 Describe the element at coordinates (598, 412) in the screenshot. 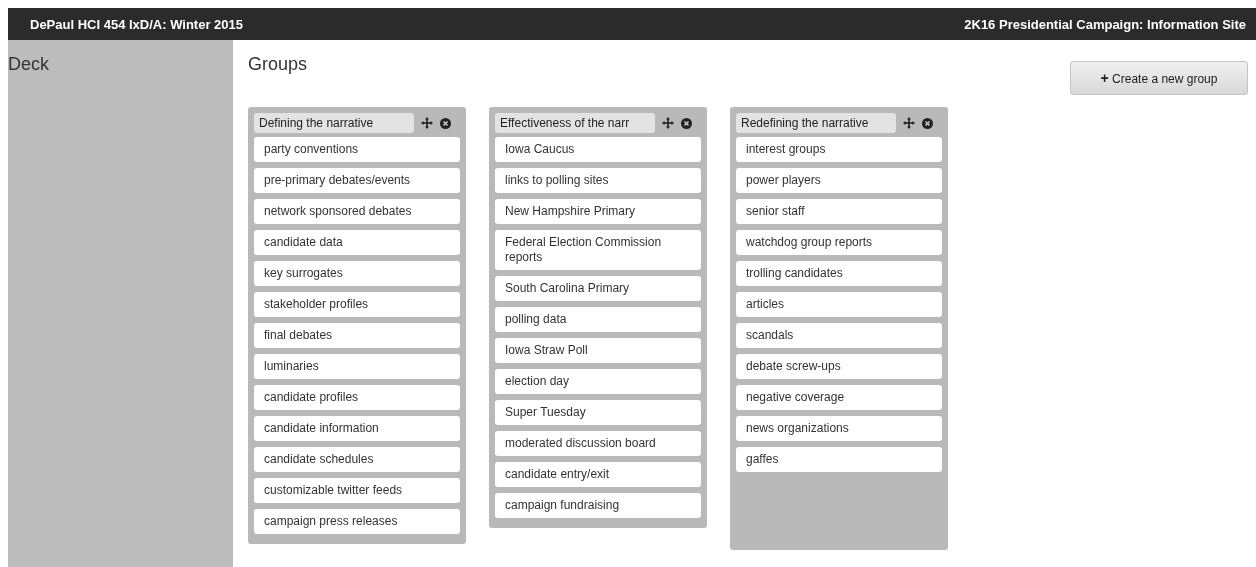

I see `card-item: Super Tuesday` at that location.